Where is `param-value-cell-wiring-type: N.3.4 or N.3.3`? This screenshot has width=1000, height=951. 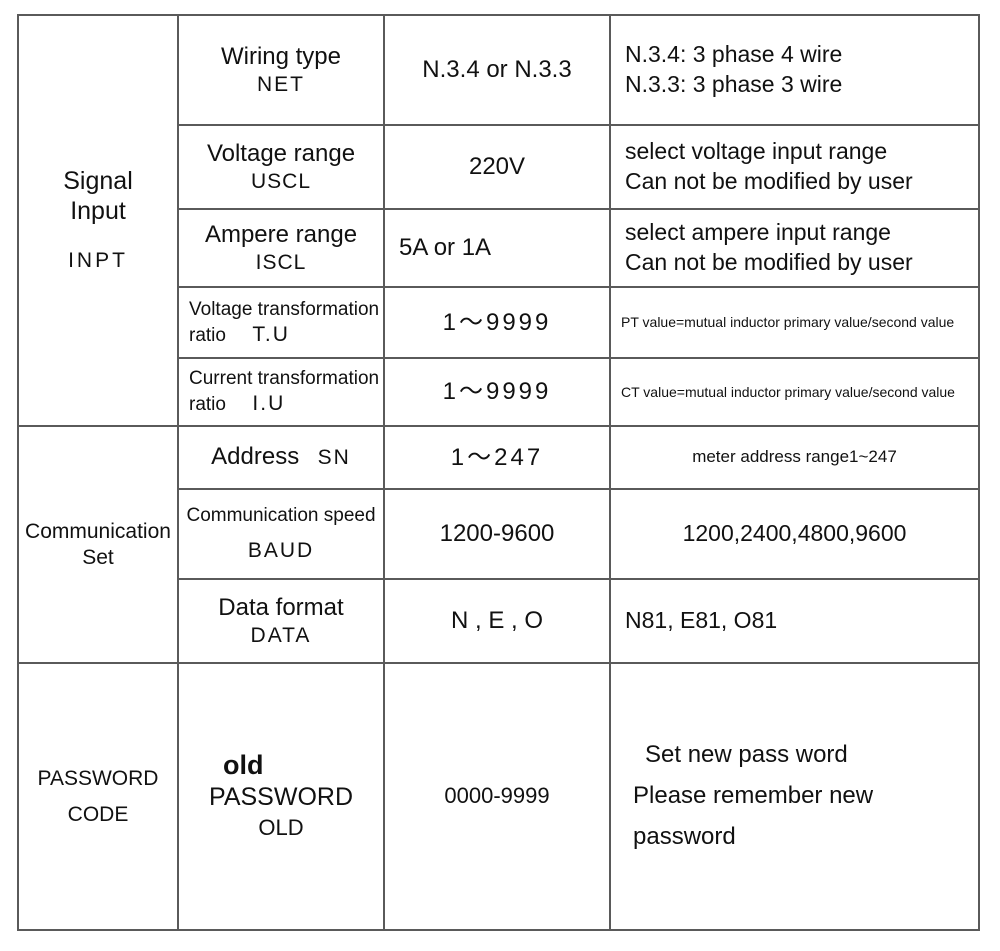
param-value-cell-wiring-type: N.3.4 or N.3.3 is located at coordinates (497, 70).